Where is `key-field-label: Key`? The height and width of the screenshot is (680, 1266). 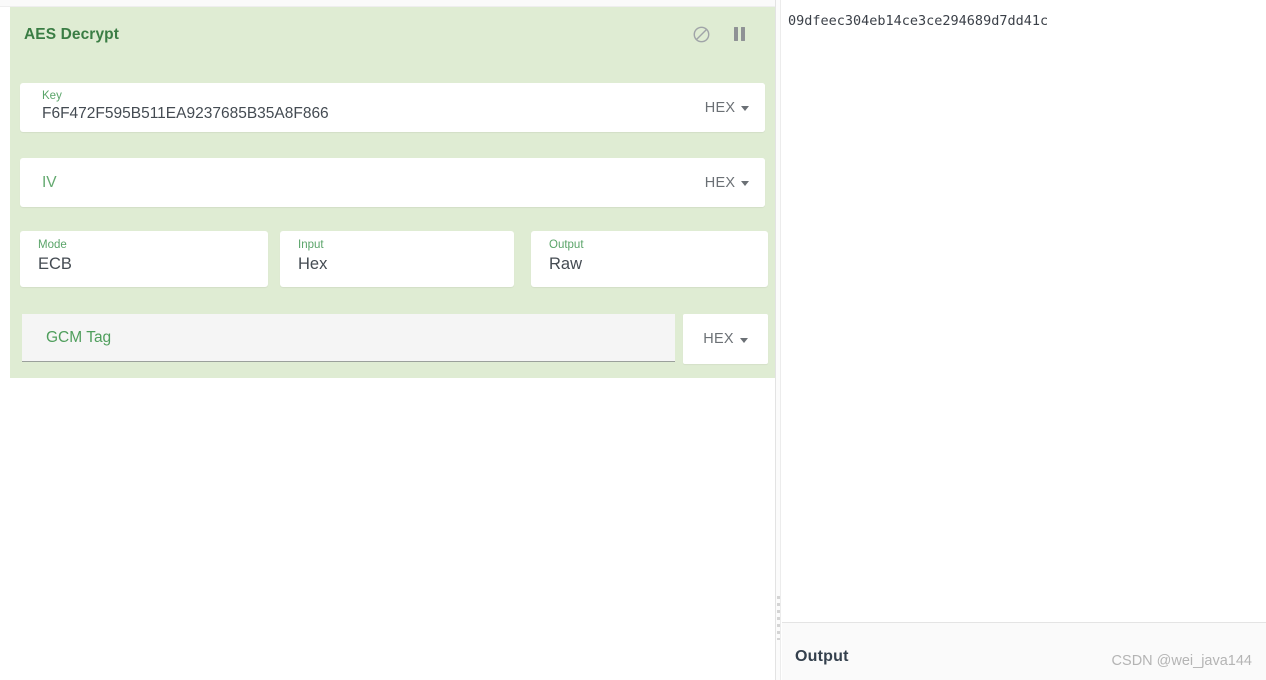 key-field-label: Key is located at coordinates (52, 96).